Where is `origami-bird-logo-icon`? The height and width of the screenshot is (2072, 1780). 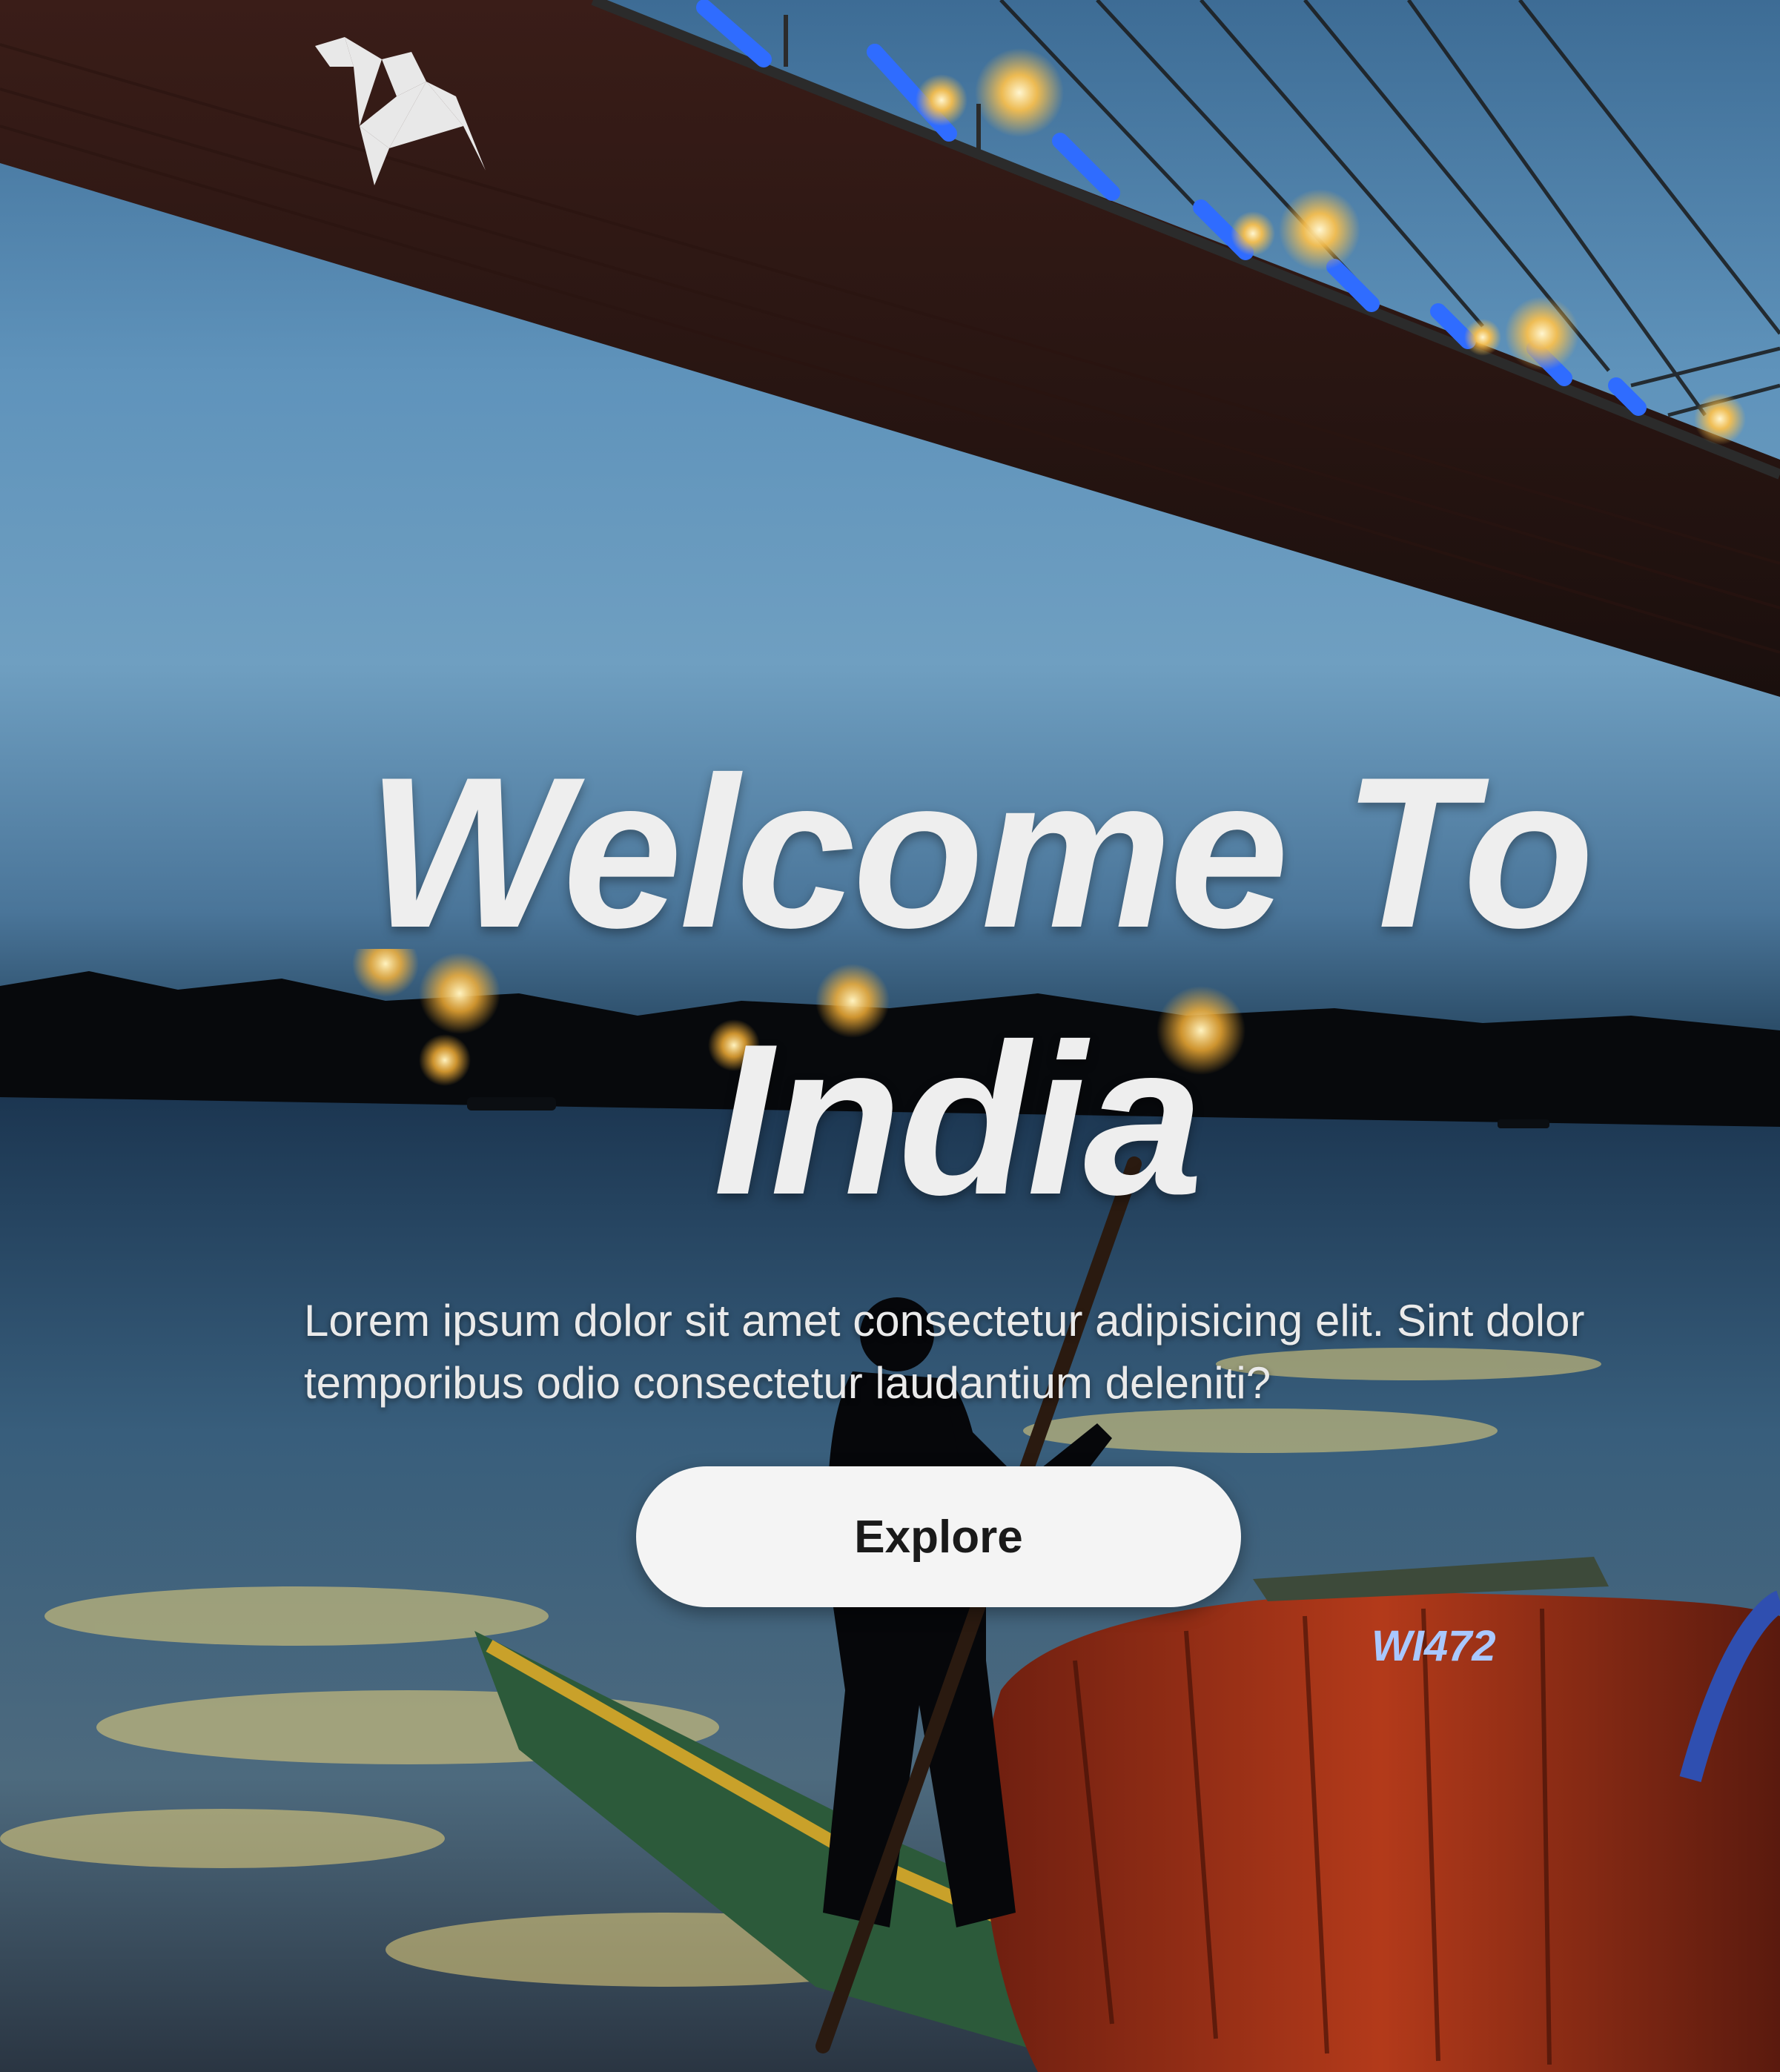 origami-bird-logo-icon is located at coordinates (404, 115).